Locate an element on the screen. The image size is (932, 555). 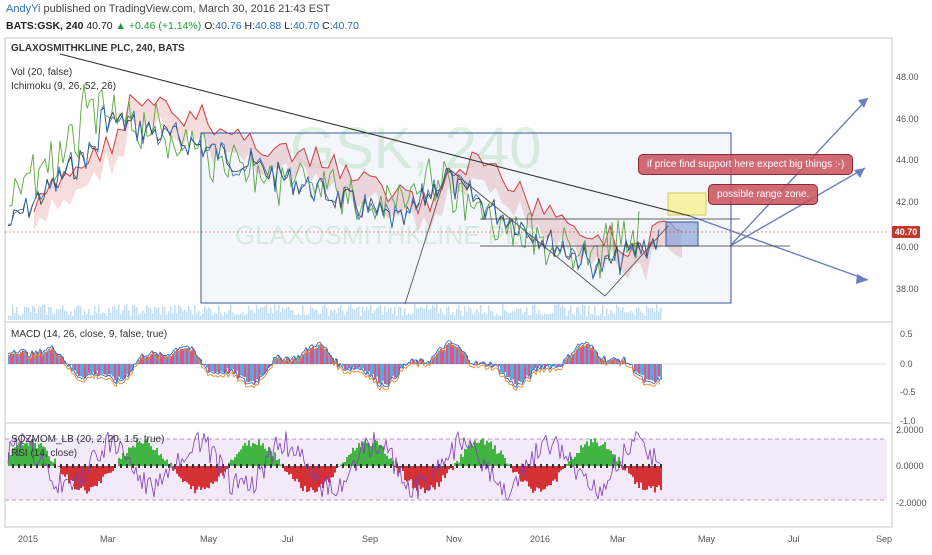
time-tick: Sep is located at coordinates (370, 539).